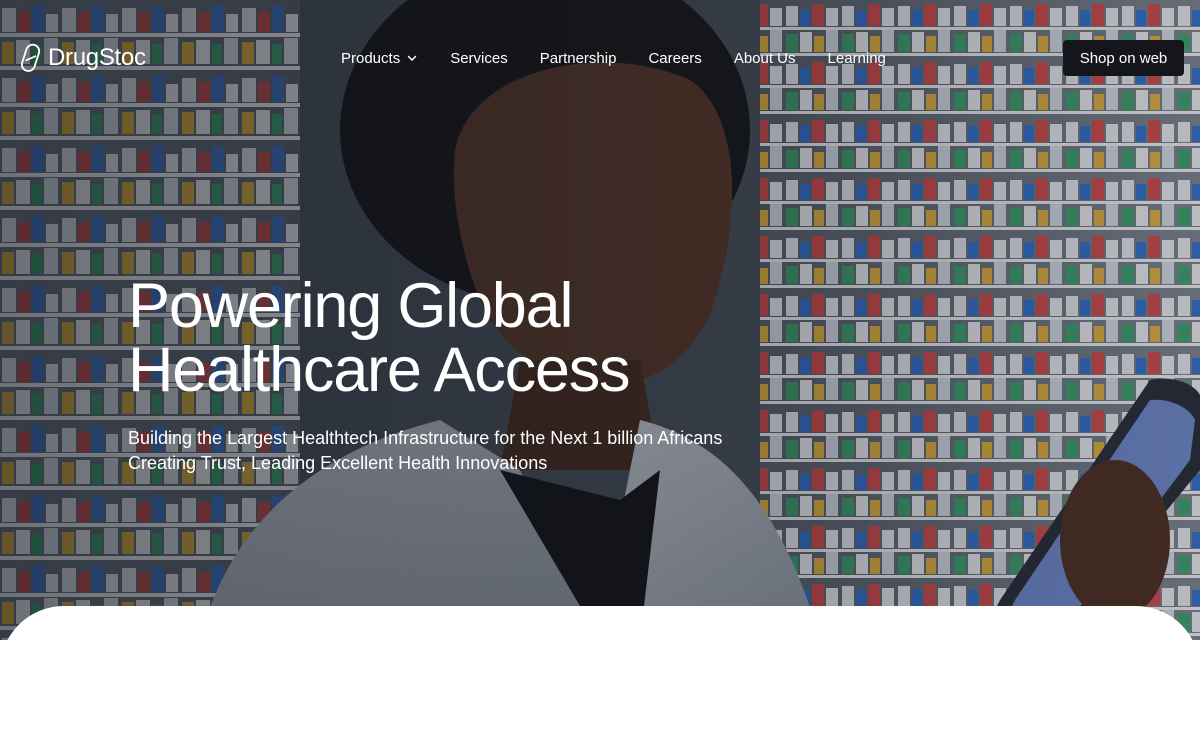  I want to click on nav-item-products: Products, so click(379, 58).